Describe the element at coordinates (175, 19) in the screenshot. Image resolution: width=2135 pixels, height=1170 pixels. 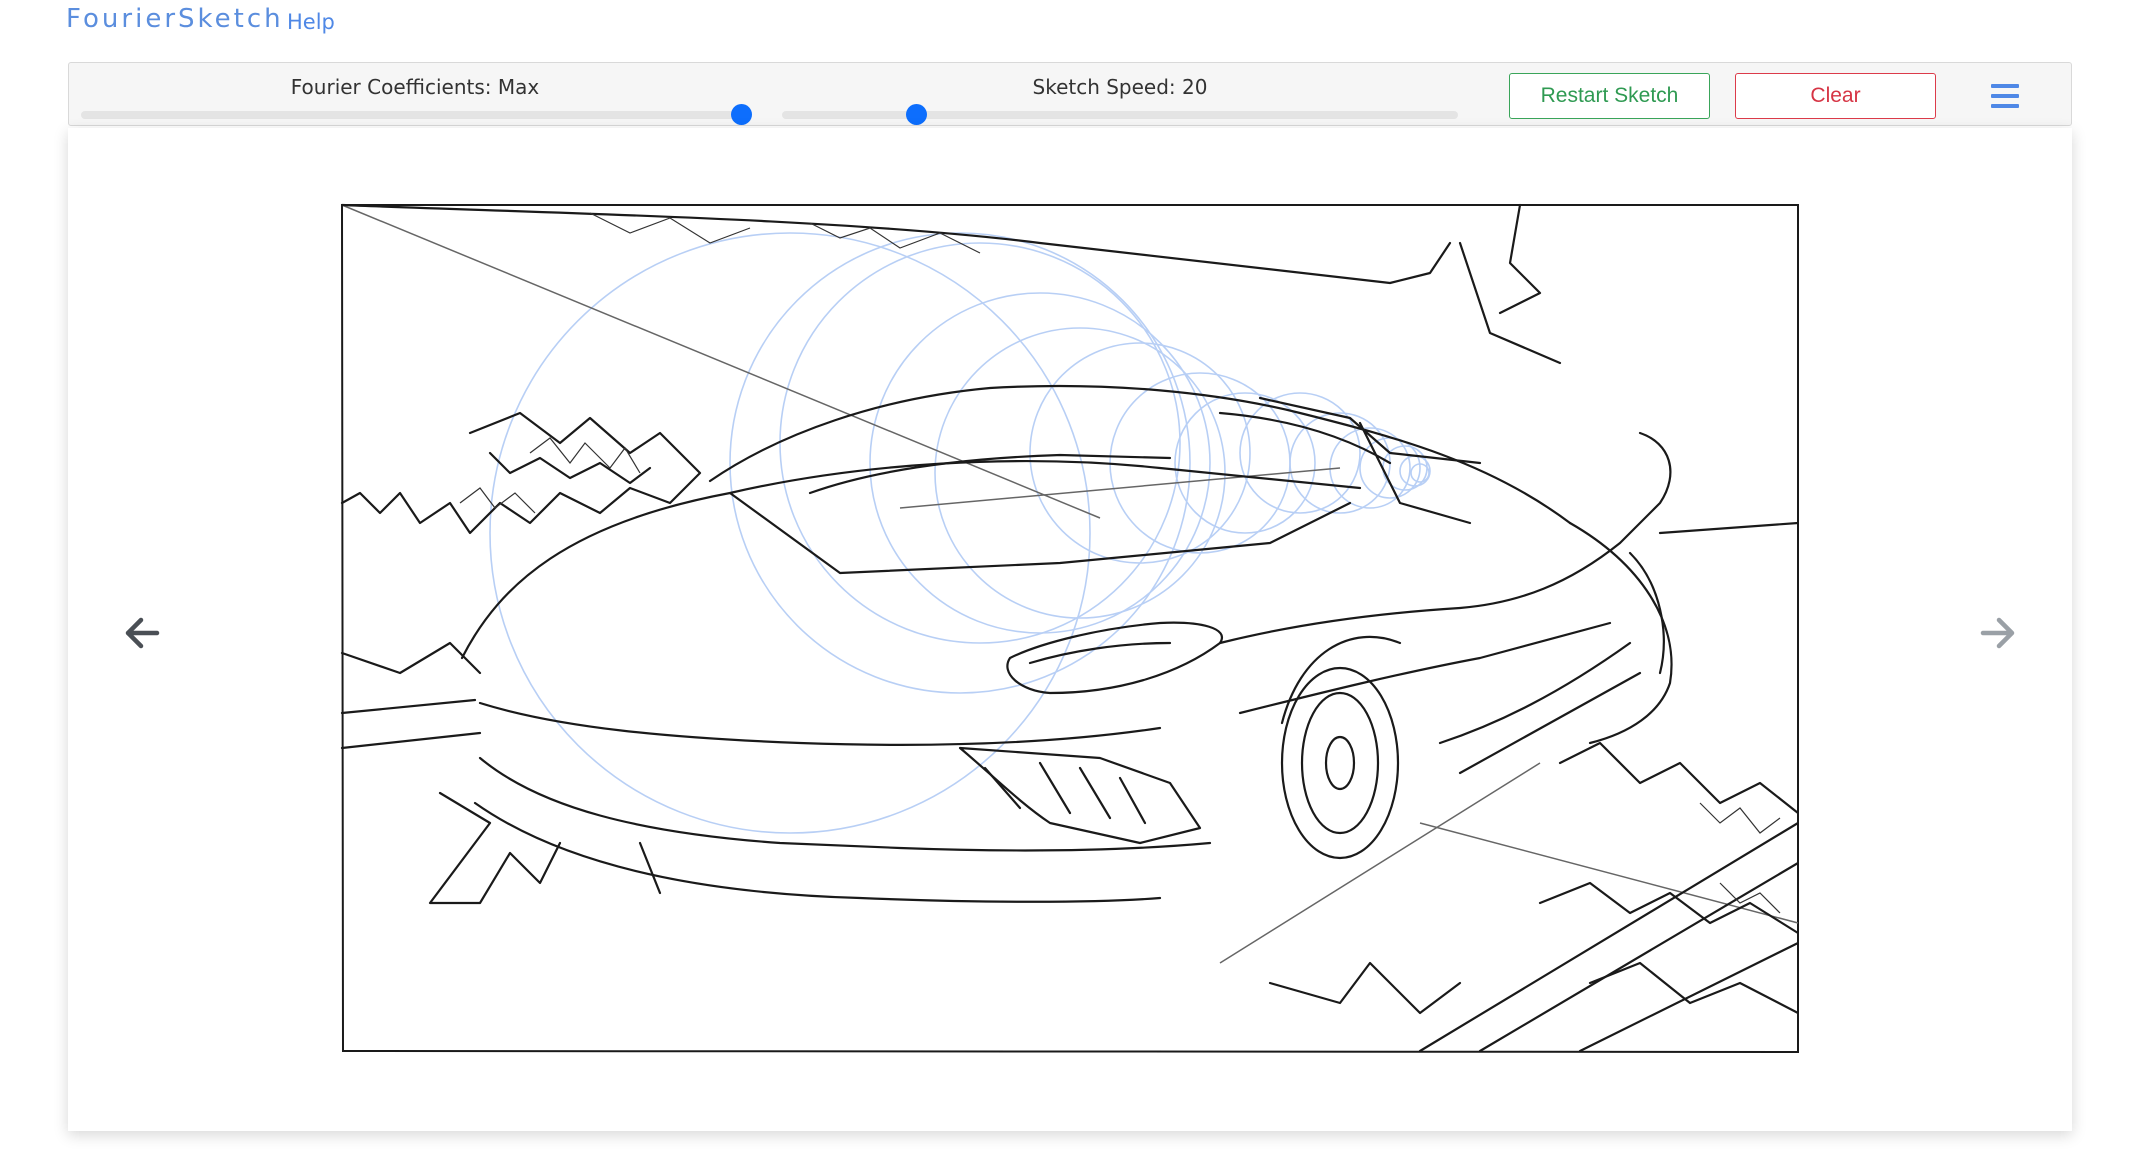
I see `brand-logo: FourierSketch` at that location.